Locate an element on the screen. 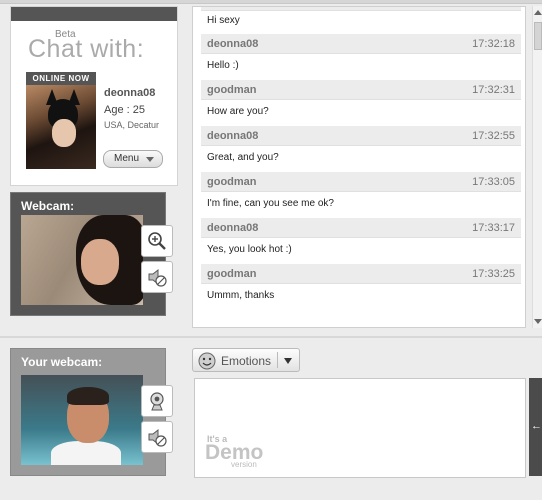 Image resolution: width=542 pixels, height=500 pixels. webcam-feed is located at coordinates (82, 260).